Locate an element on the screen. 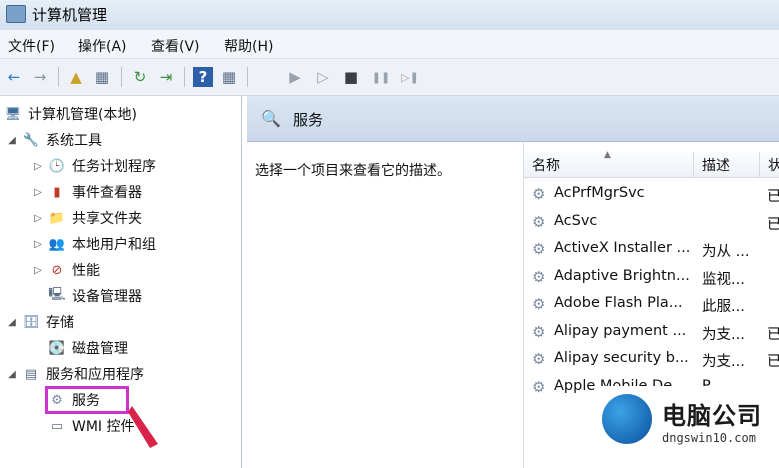  menu-bar: 文件(F) 操作(A) 查看(V) 帮助(H) is located at coordinates (389, 44).